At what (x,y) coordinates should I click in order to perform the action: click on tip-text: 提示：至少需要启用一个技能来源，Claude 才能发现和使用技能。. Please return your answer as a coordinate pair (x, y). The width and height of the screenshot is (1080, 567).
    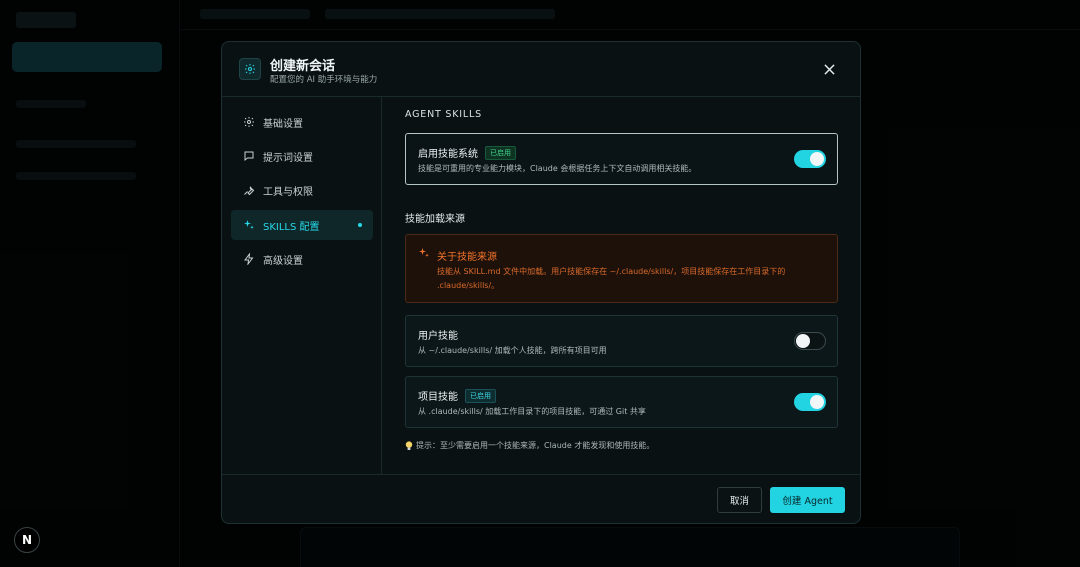
    Looking at the image, I should click on (535, 445).